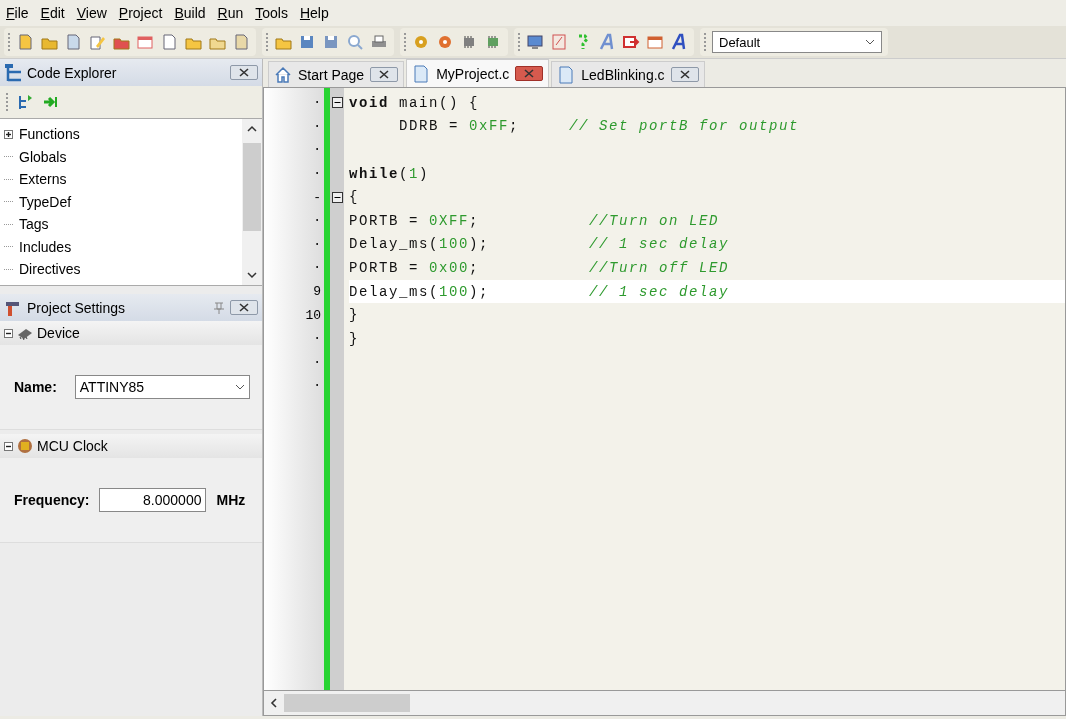 Image resolution: width=1066 pixels, height=719 pixels. Describe the element at coordinates (252, 202) in the screenshot. I see `scrollbar` at that location.